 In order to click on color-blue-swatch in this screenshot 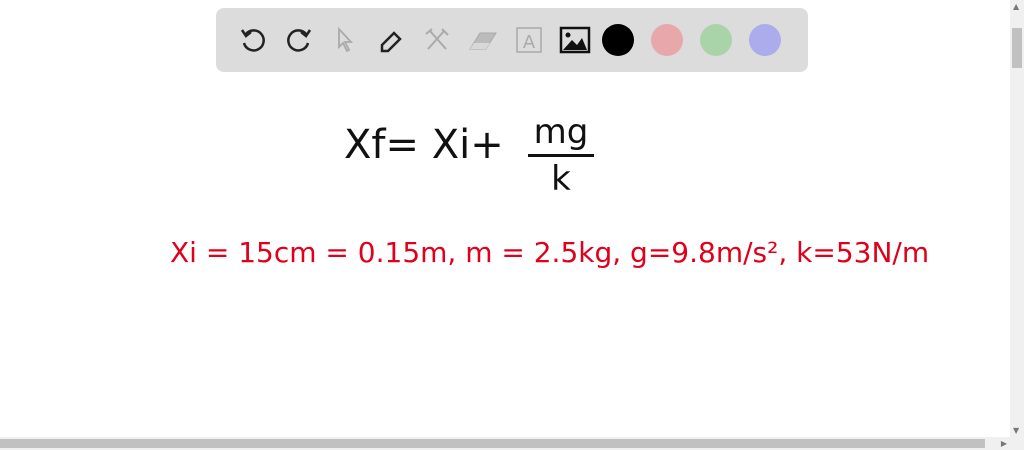, I will do `click(765, 40)`.